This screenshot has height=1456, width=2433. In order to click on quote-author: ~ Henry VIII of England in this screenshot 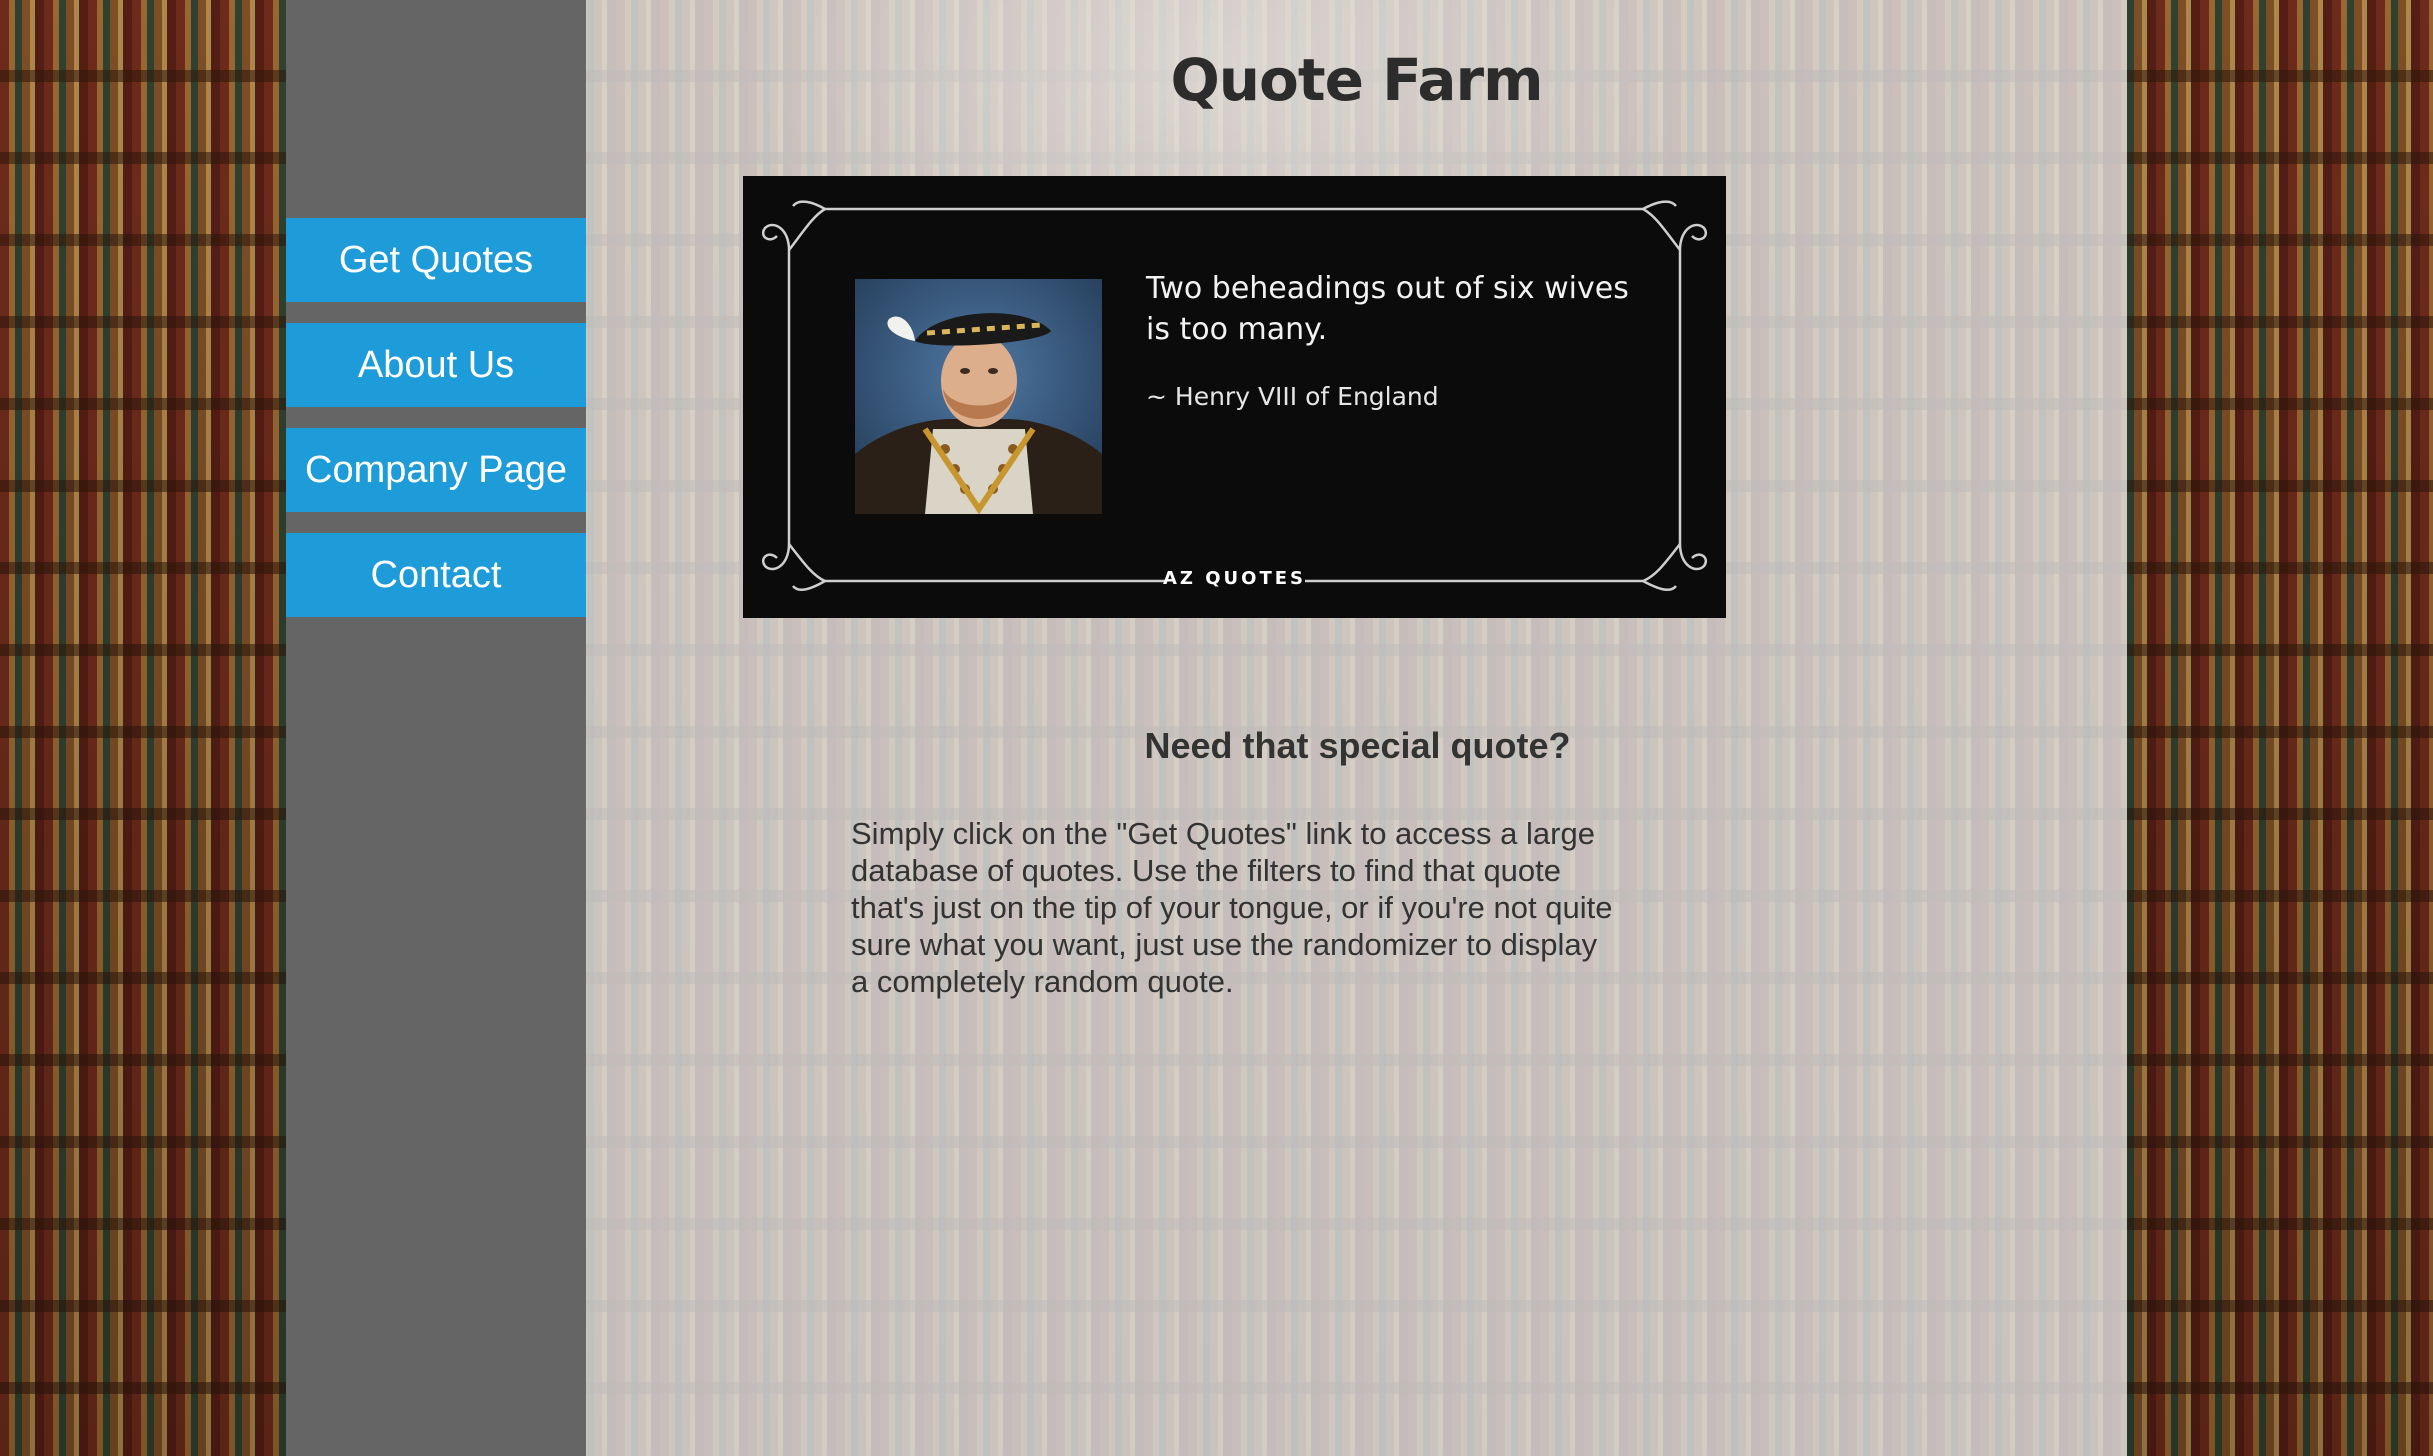, I will do `click(1292, 396)`.